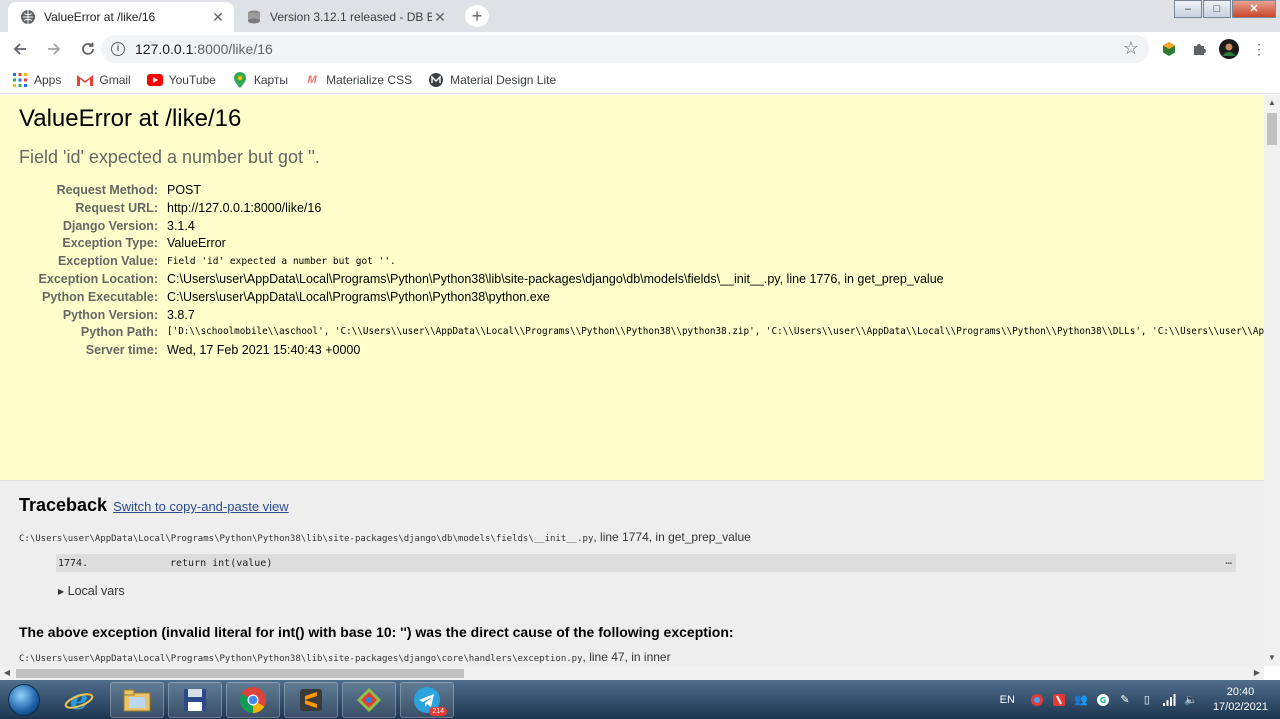 This screenshot has width=1280, height=719. I want to click on clock-time: 20:40, so click(1240, 691).